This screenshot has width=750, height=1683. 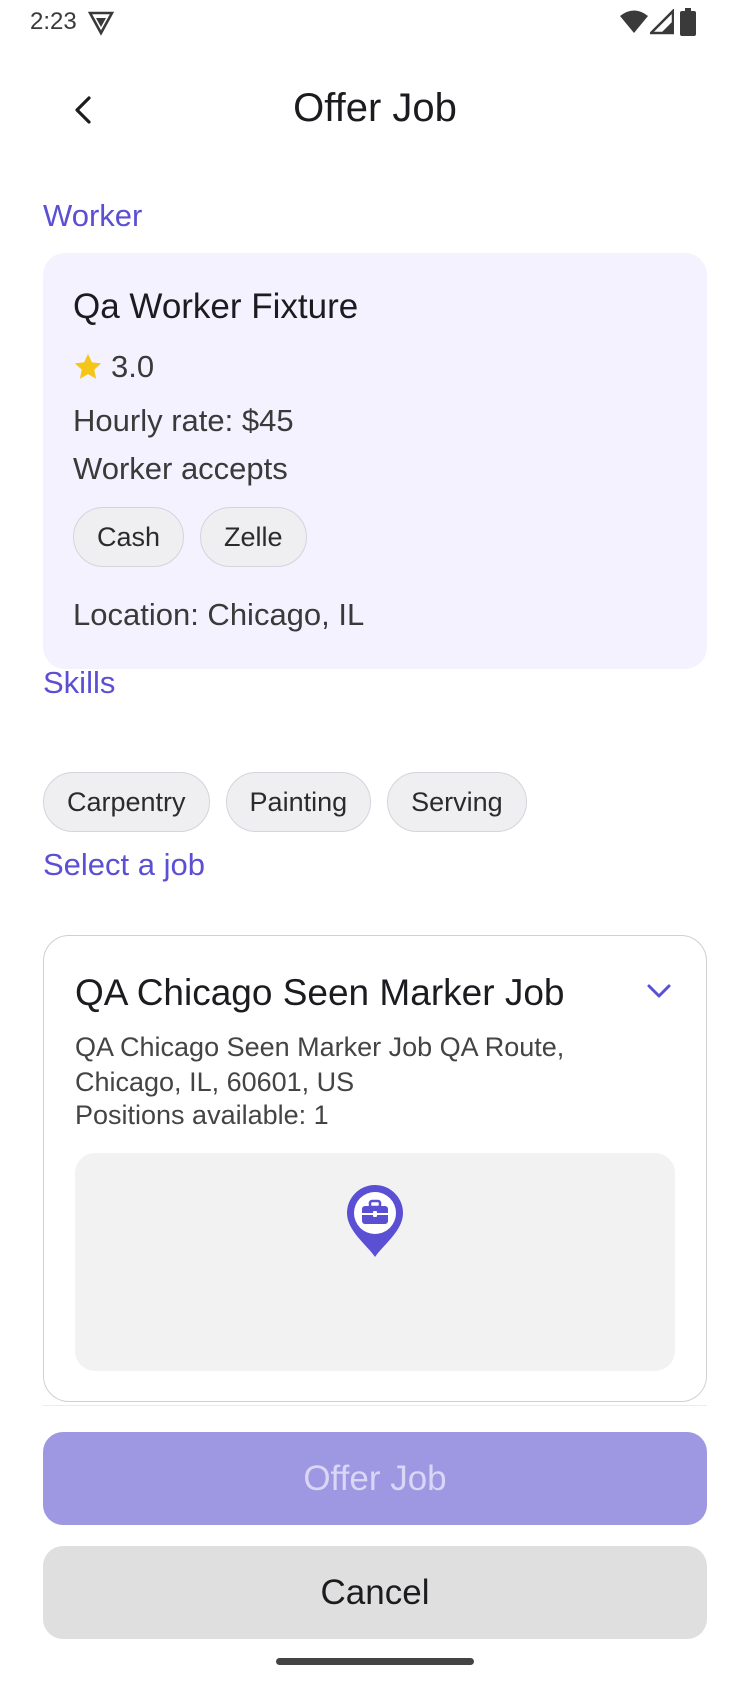 I want to click on payment-chip-zelle: Zelle, so click(x=253, y=537).